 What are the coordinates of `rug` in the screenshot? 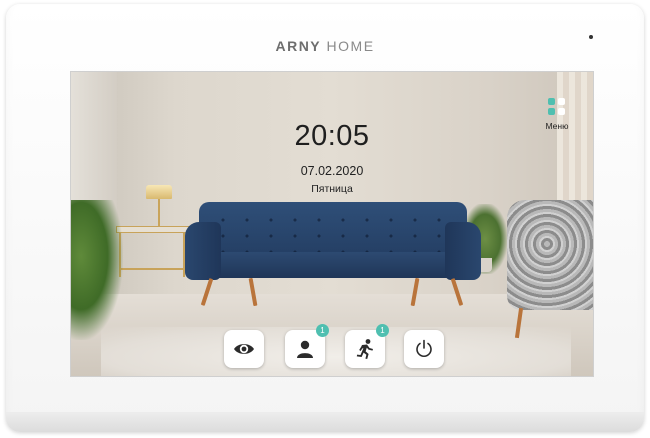 It's located at (336, 351).